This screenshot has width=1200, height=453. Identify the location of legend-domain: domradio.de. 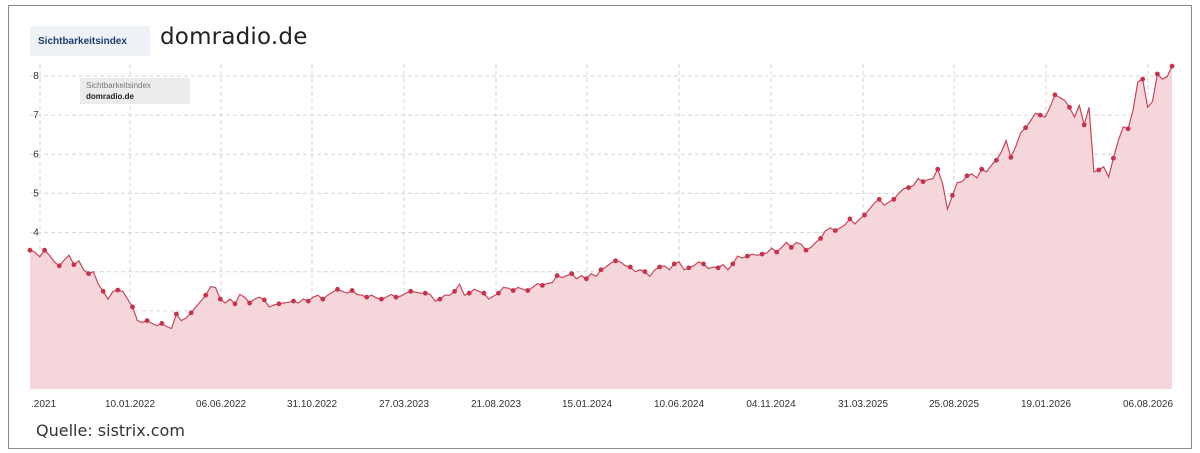
(110, 96).